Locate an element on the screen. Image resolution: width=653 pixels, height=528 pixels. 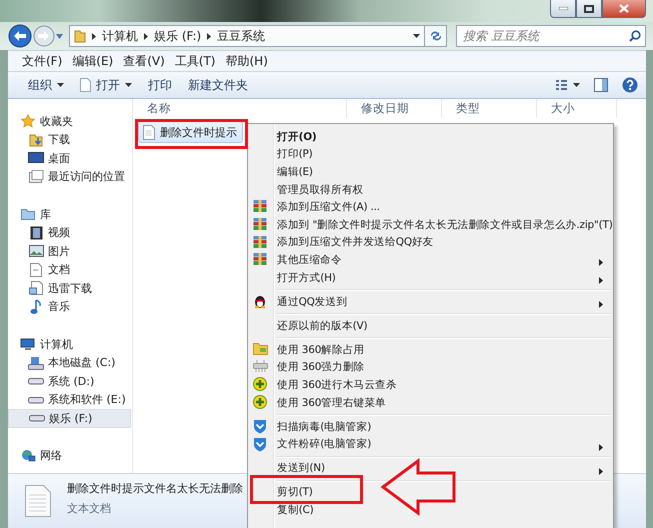
breadcrumb: 豆豆系统 is located at coordinates (241, 36).